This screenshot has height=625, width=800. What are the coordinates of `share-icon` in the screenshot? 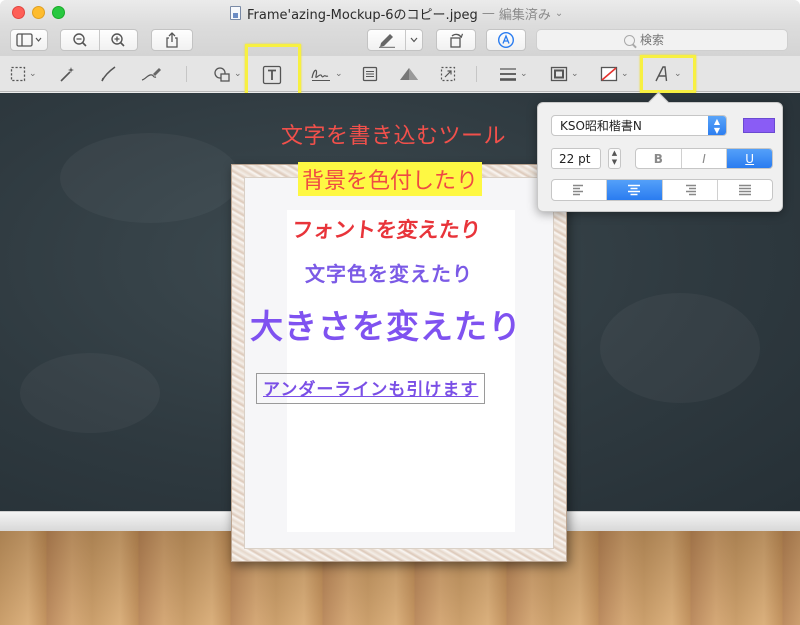 It's located at (172, 40).